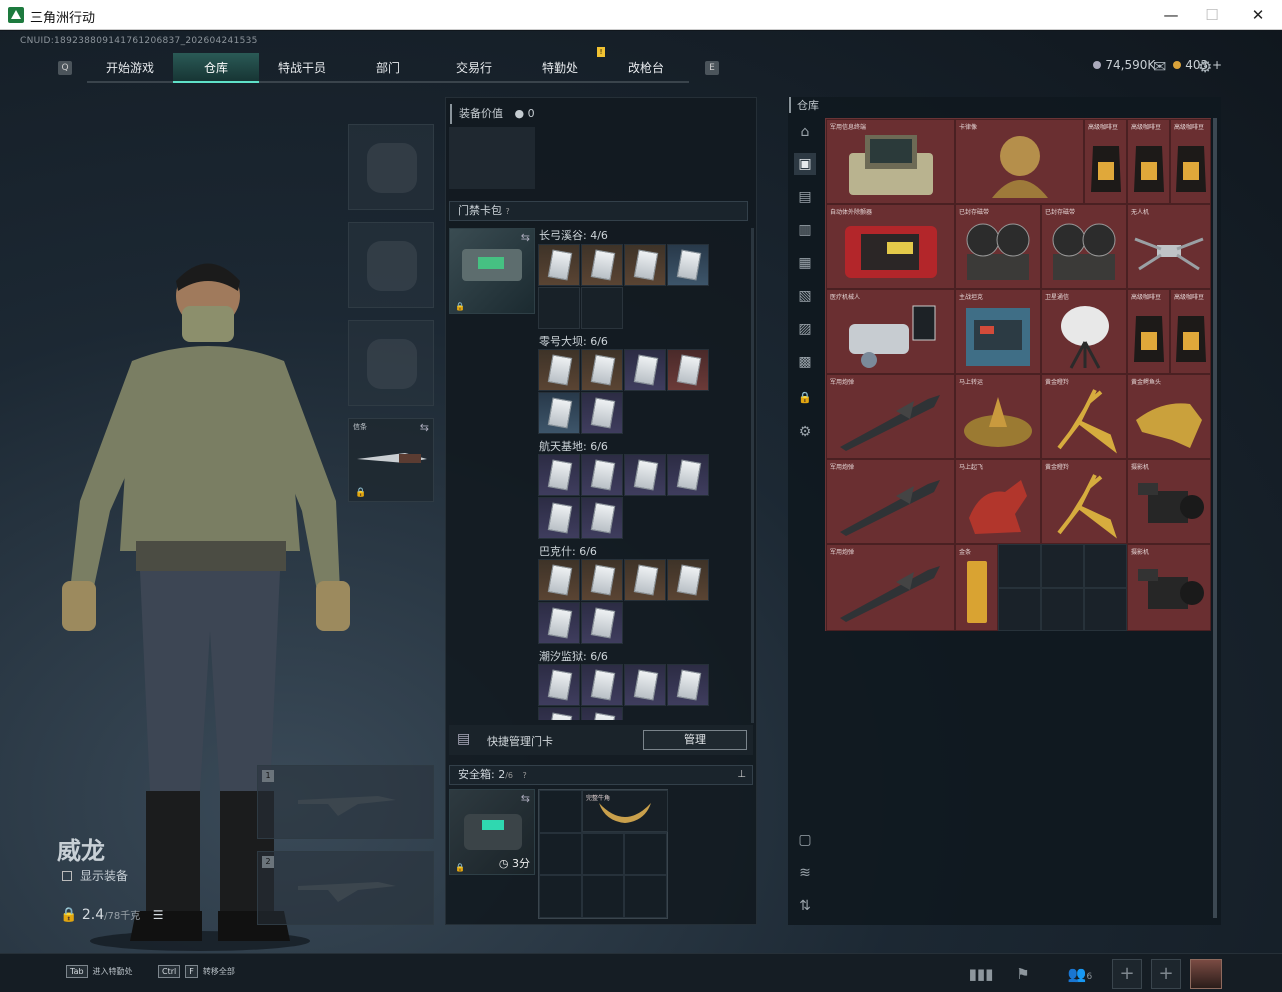  What do you see at coordinates (391, 363) in the screenshot?
I see `pistol-slot` at bounding box center [391, 363].